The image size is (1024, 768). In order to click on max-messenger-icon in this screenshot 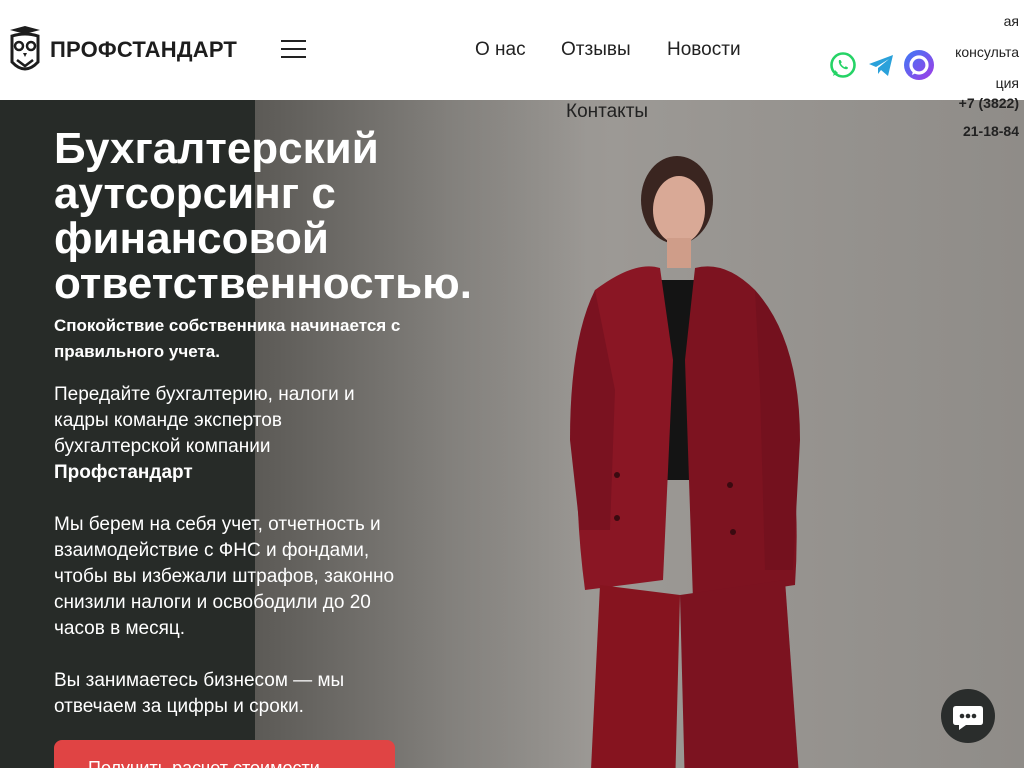, I will do `click(919, 65)`.